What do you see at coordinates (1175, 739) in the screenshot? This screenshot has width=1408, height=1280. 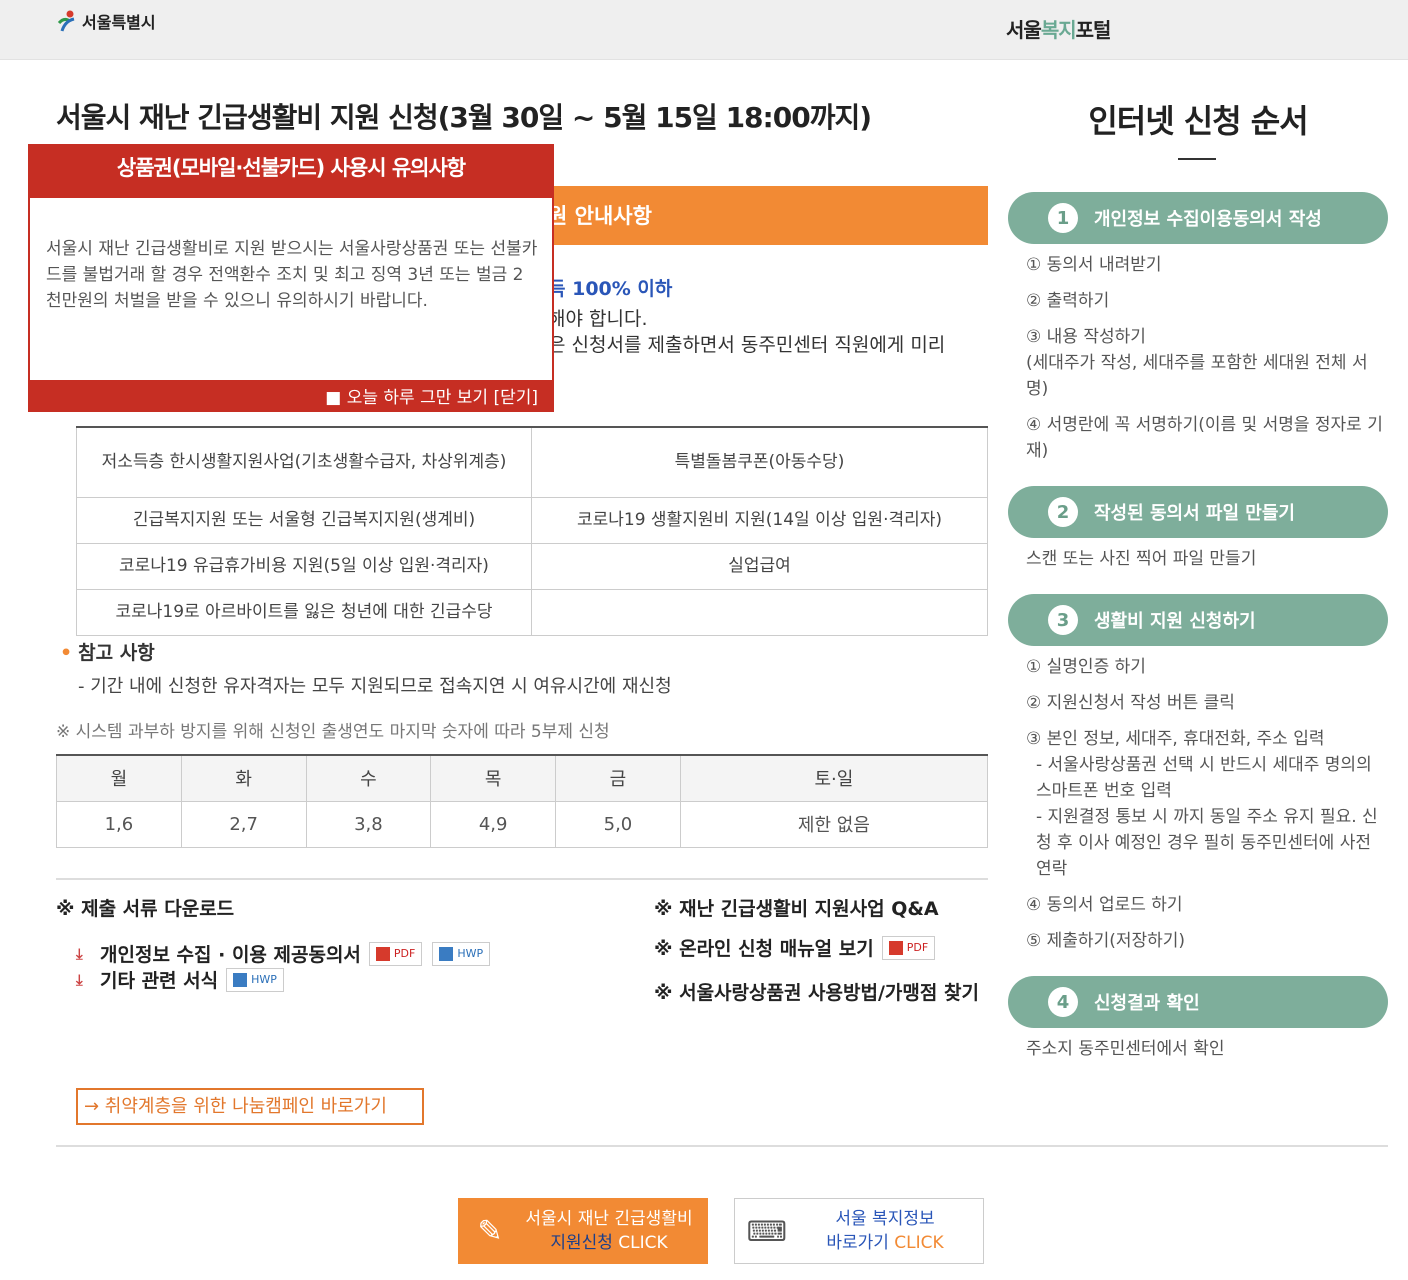 I see `step-3-item: ③ 본인 정보, 세대주, 휴대전화, 주소 입력` at bounding box center [1175, 739].